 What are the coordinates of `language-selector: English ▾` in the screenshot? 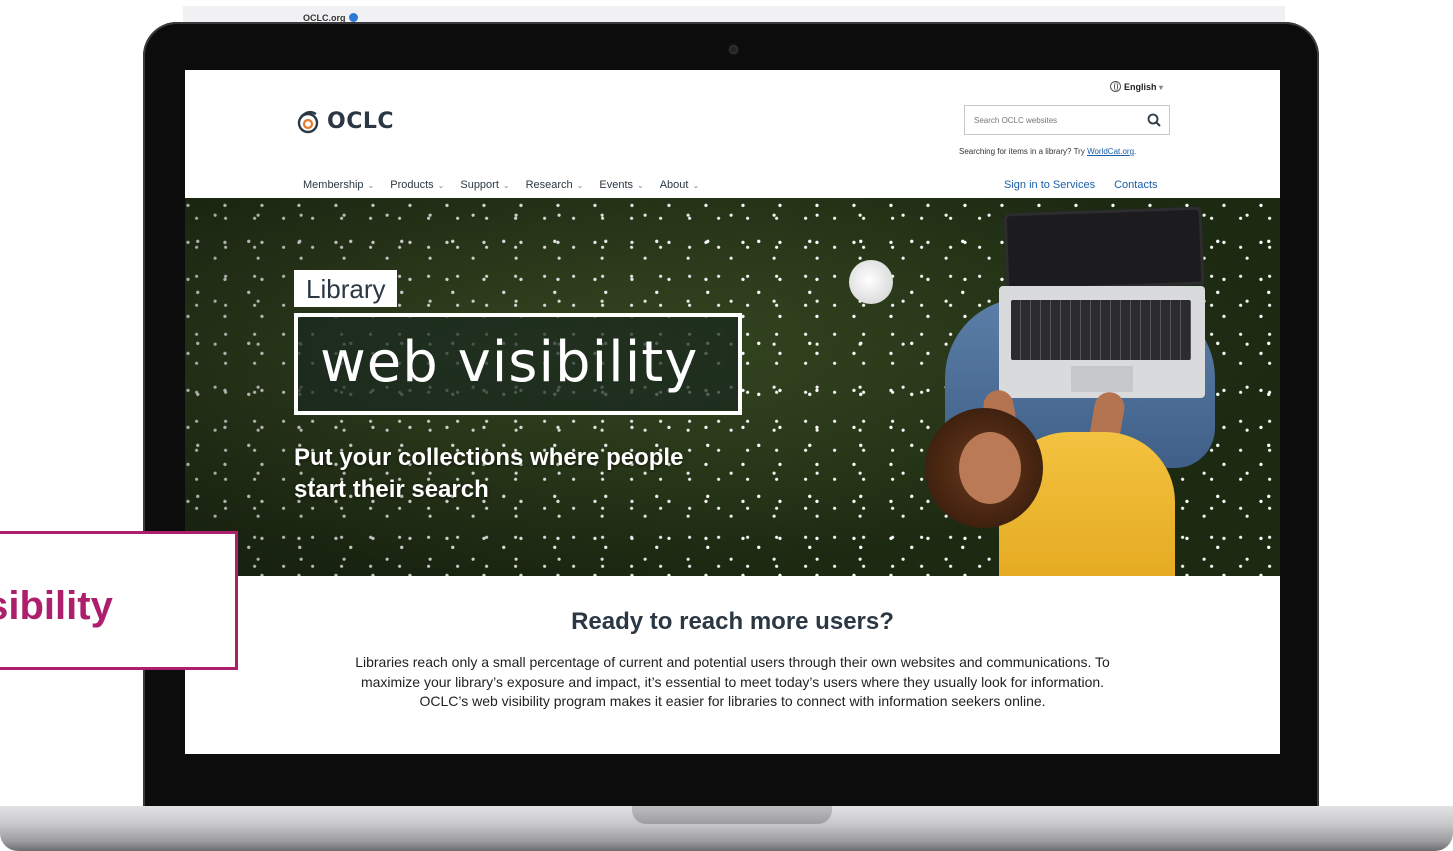 It's located at (1136, 86).